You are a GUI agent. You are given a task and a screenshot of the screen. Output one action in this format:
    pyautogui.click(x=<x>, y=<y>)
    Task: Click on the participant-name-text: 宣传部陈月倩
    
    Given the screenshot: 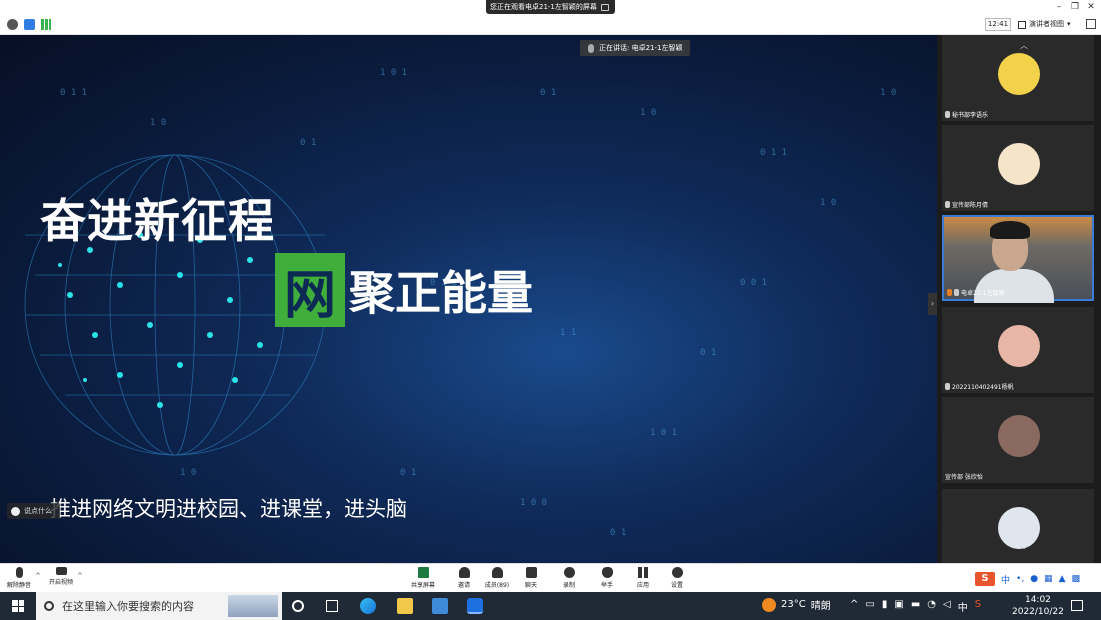 What is the action you would take?
    pyautogui.click(x=970, y=205)
    